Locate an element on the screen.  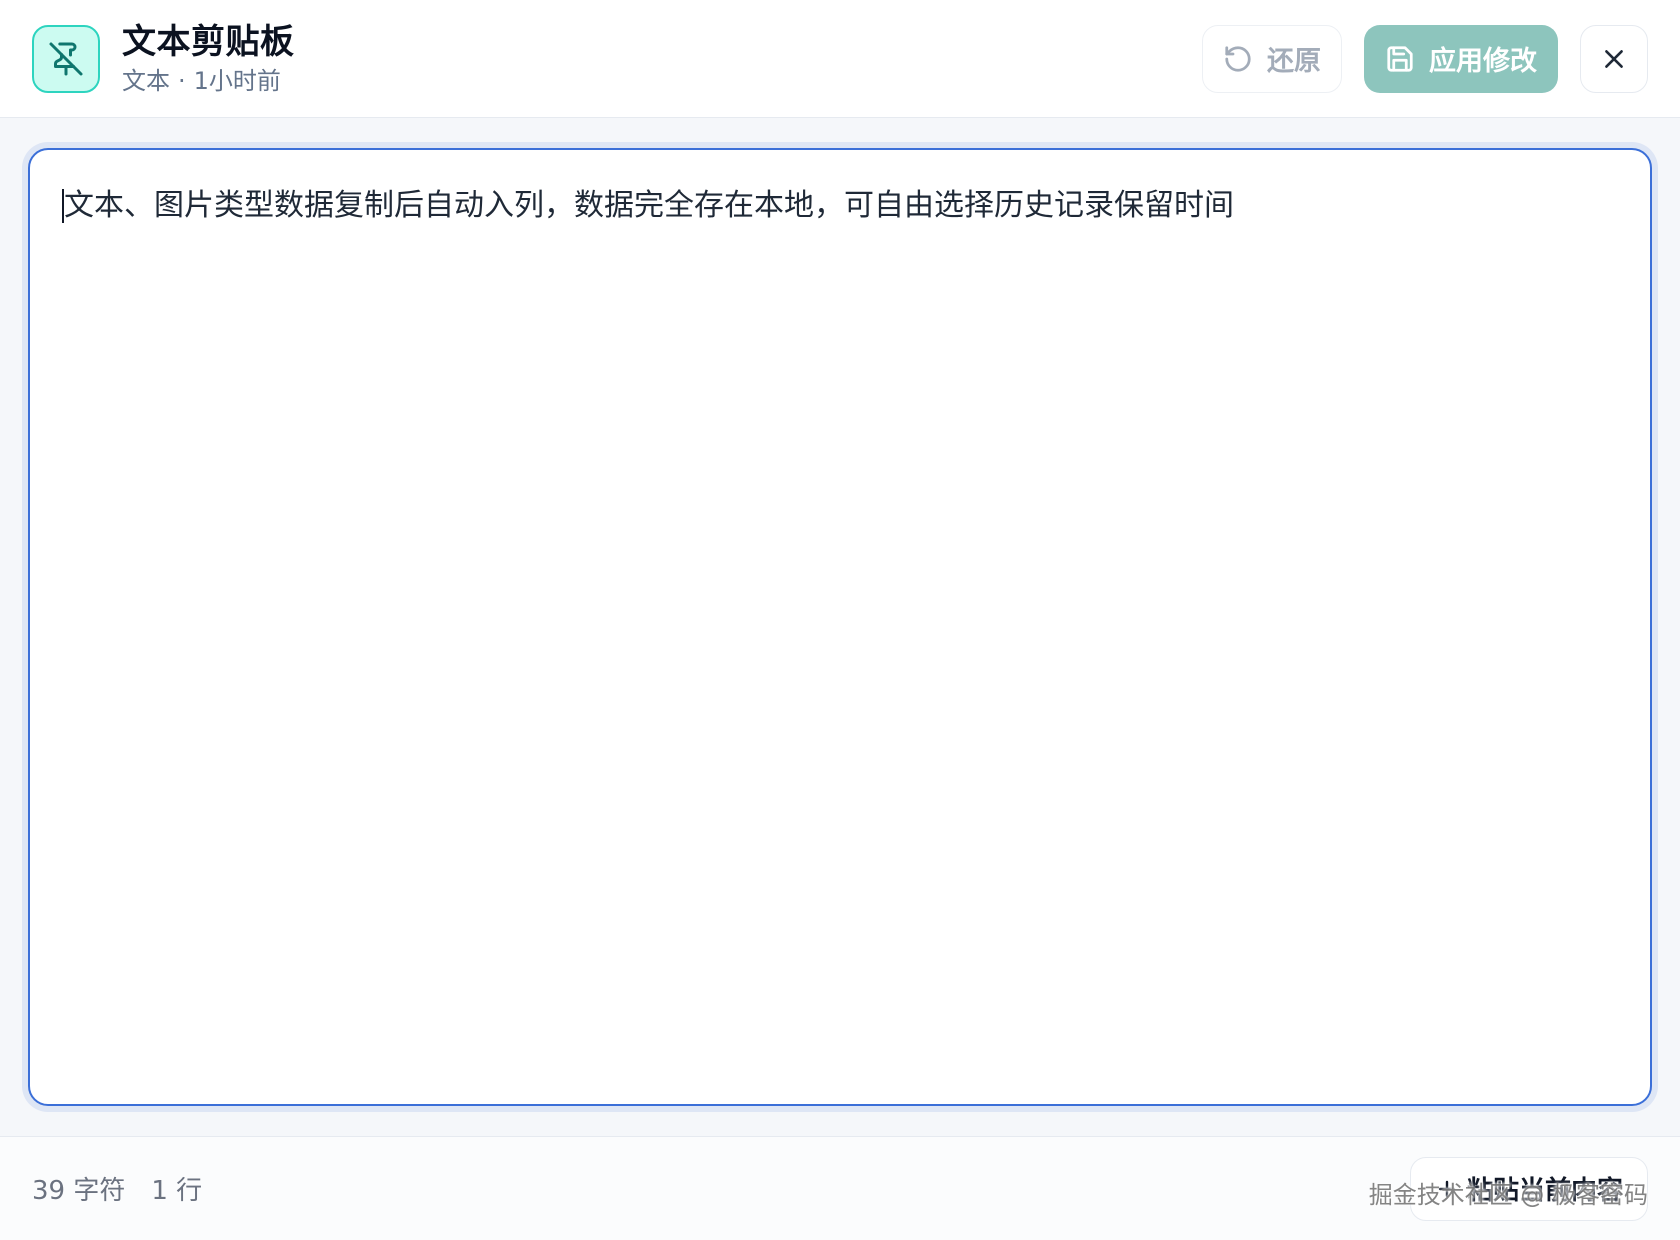
apply-changes-button: 应用修改 is located at coordinates (1461, 58).